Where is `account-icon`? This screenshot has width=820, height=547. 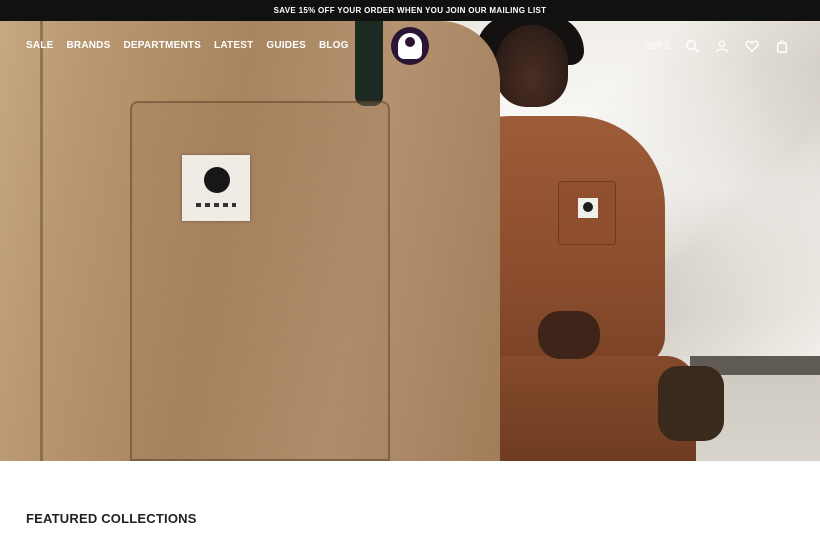 account-icon is located at coordinates (722, 46).